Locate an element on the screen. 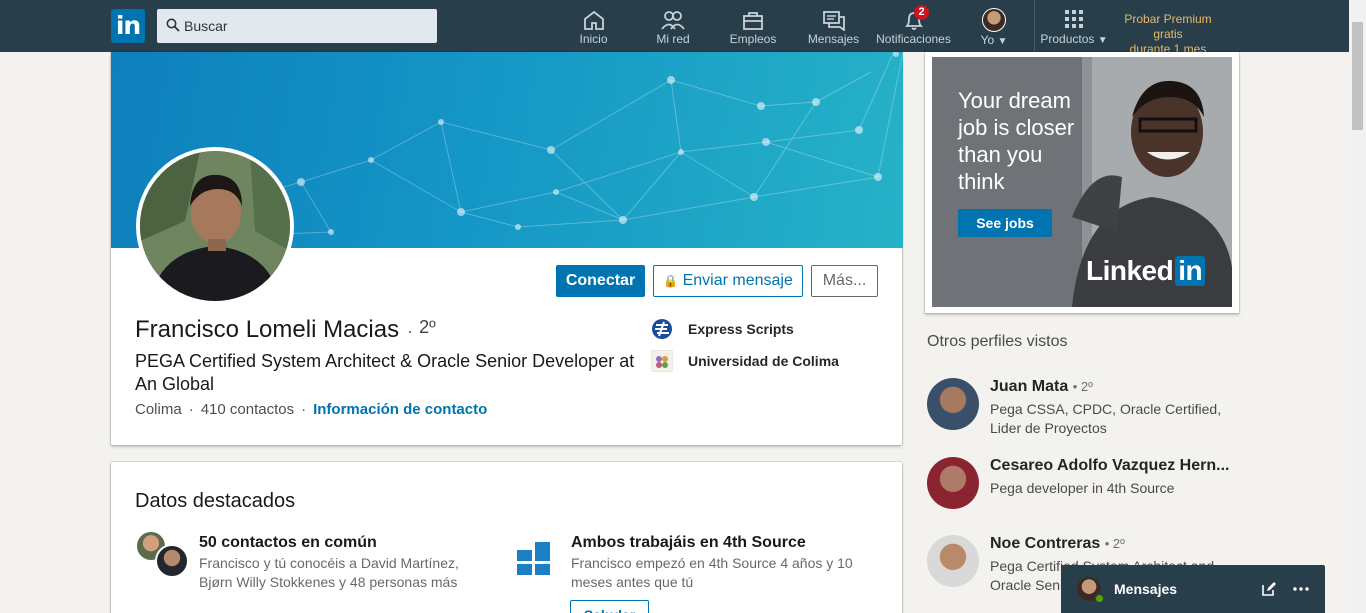 Image resolution: width=1366 pixels, height=613 pixels. connection-degree: 2º is located at coordinates (427, 327).